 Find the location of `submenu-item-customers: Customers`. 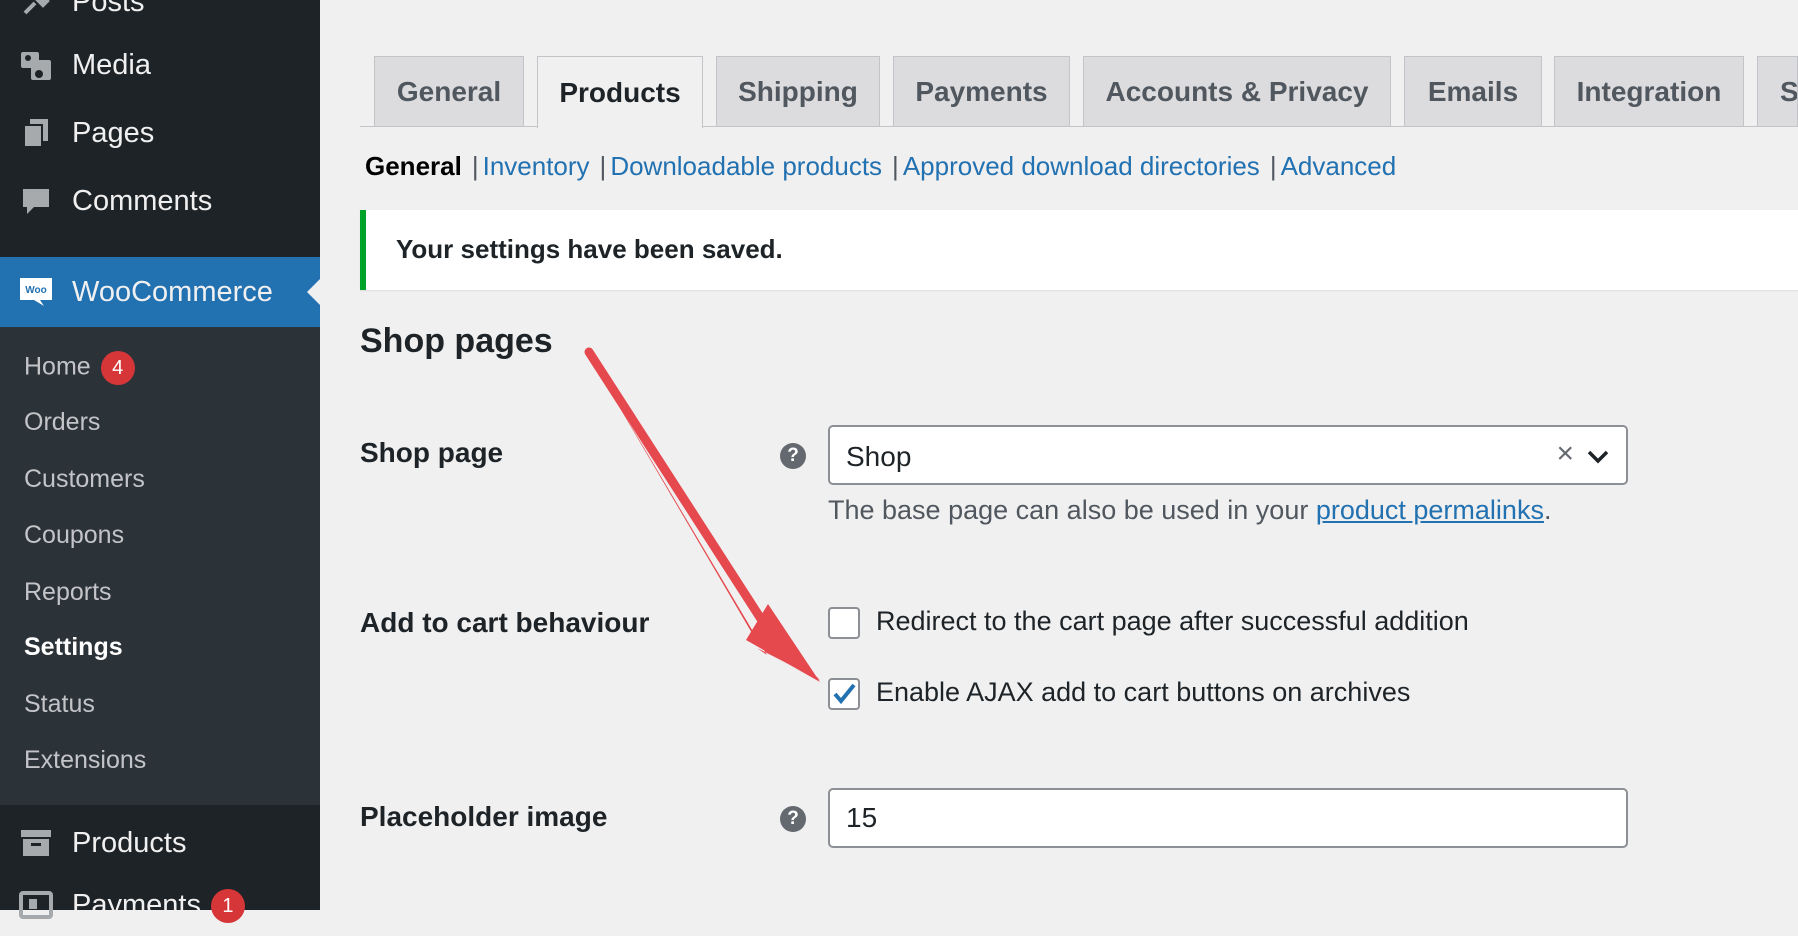

submenu-item-customers: Customers is located at coordinates (84, 479).